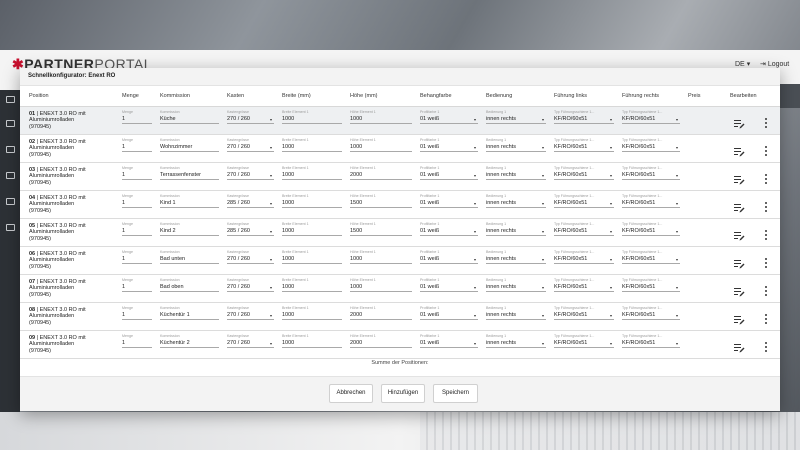 This screenshot has width=800, height=450. Describe the element at coordinates (10, 149) in the screenshot. I see `chart-icon` at that location.